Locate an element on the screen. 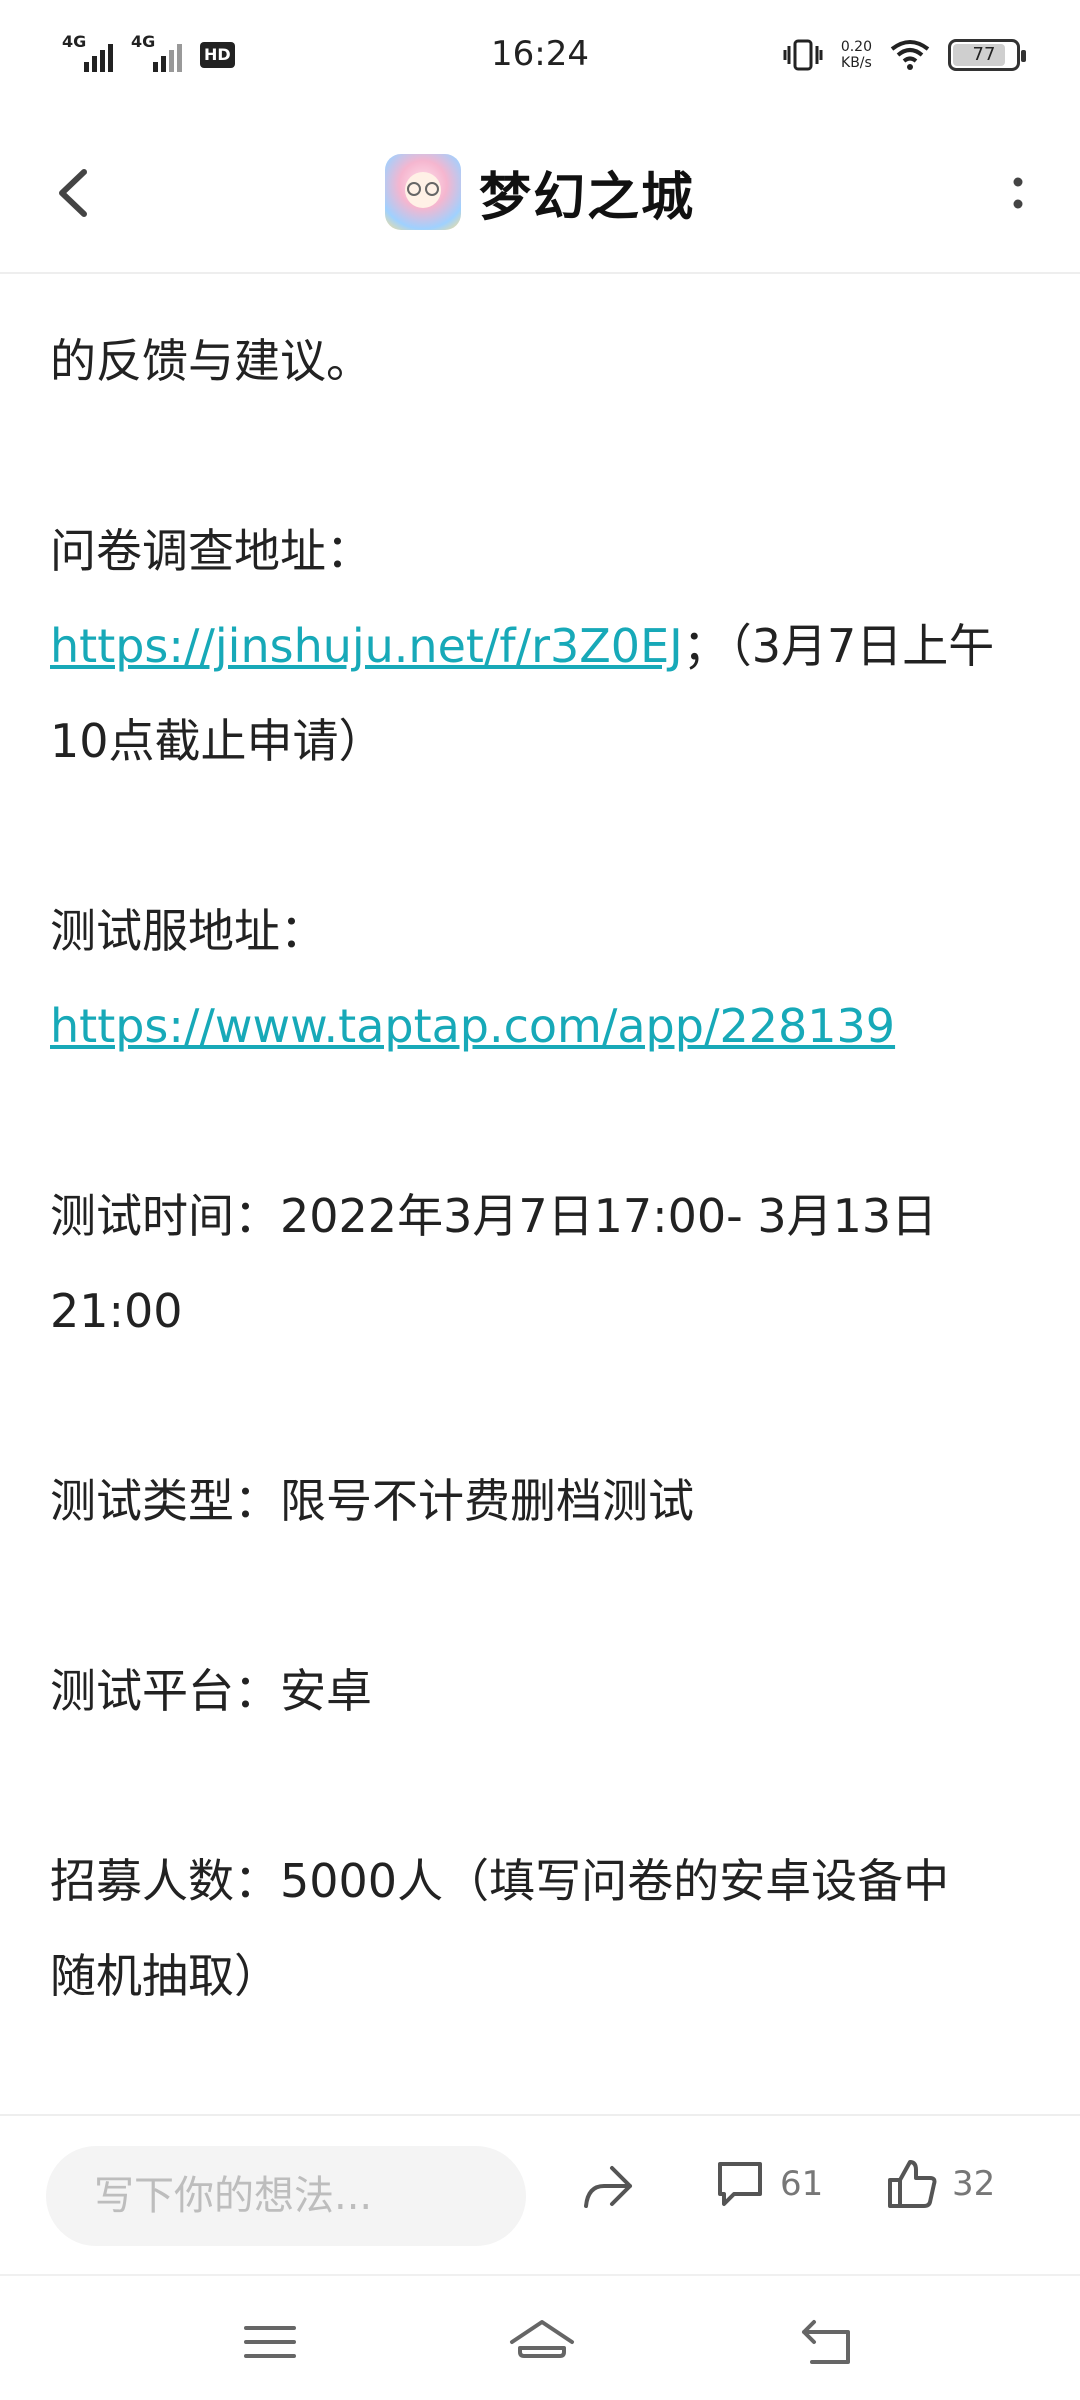 Image resolution: width=1080 pixels, height=2400 pixels. comment-count: 61 is located at coordinates (802, 2184).